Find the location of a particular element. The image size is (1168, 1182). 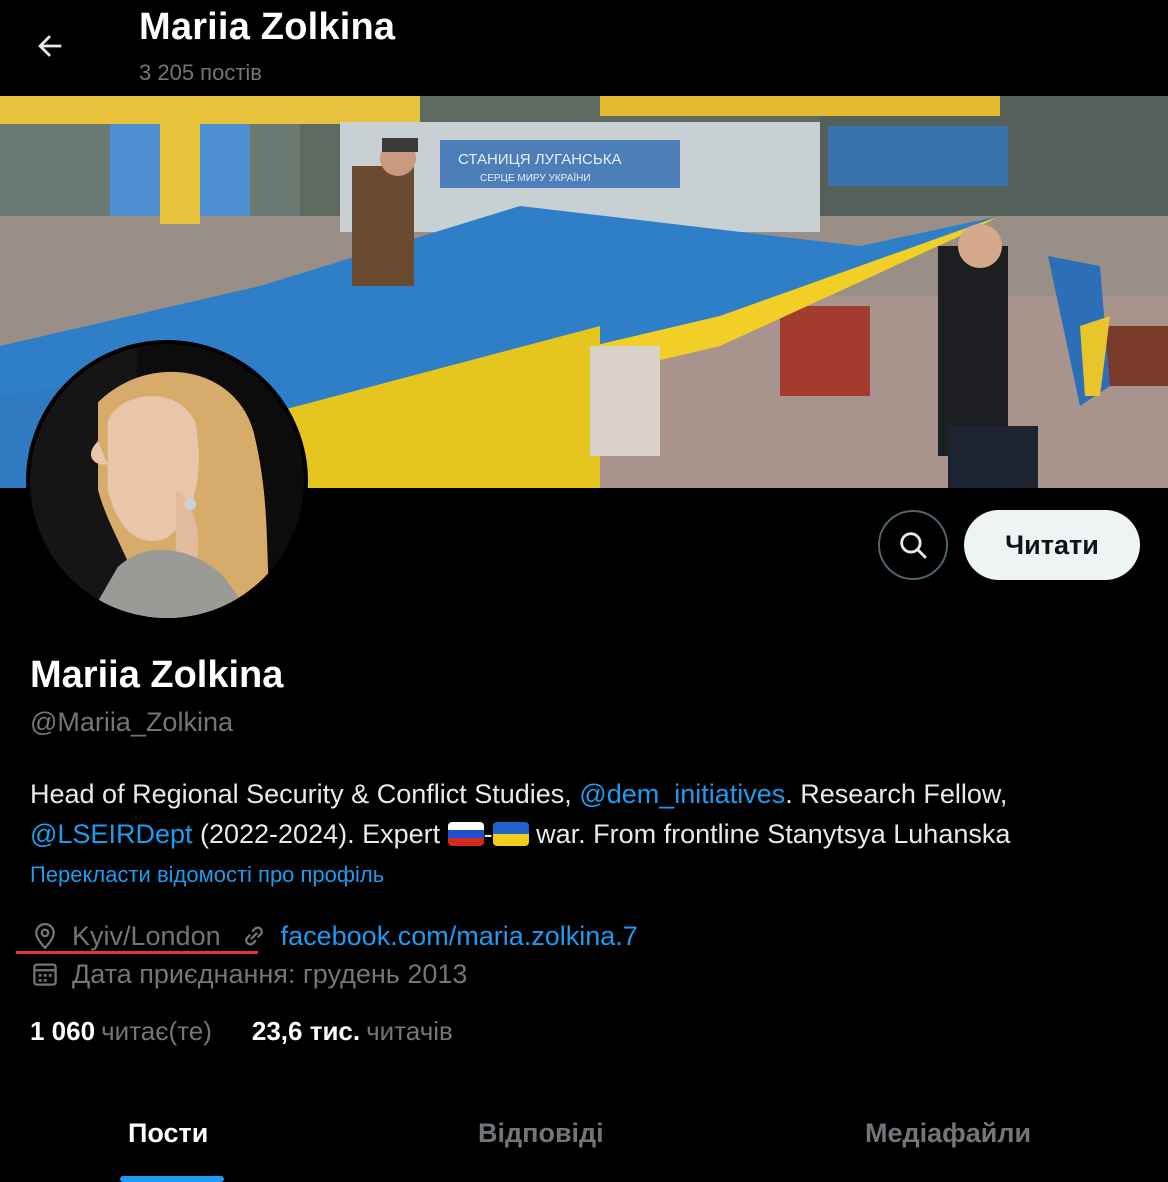

avatar is located at coordinates (167, 481).